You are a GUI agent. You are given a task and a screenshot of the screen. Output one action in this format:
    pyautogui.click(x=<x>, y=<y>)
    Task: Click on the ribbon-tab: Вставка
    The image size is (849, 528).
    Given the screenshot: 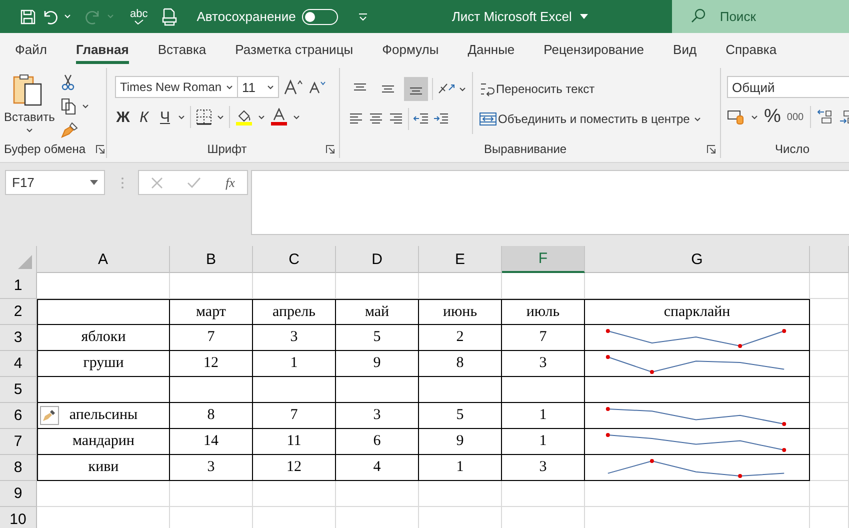 What is the action you would take?
    pyautogui.click(x=182, y=50)
    